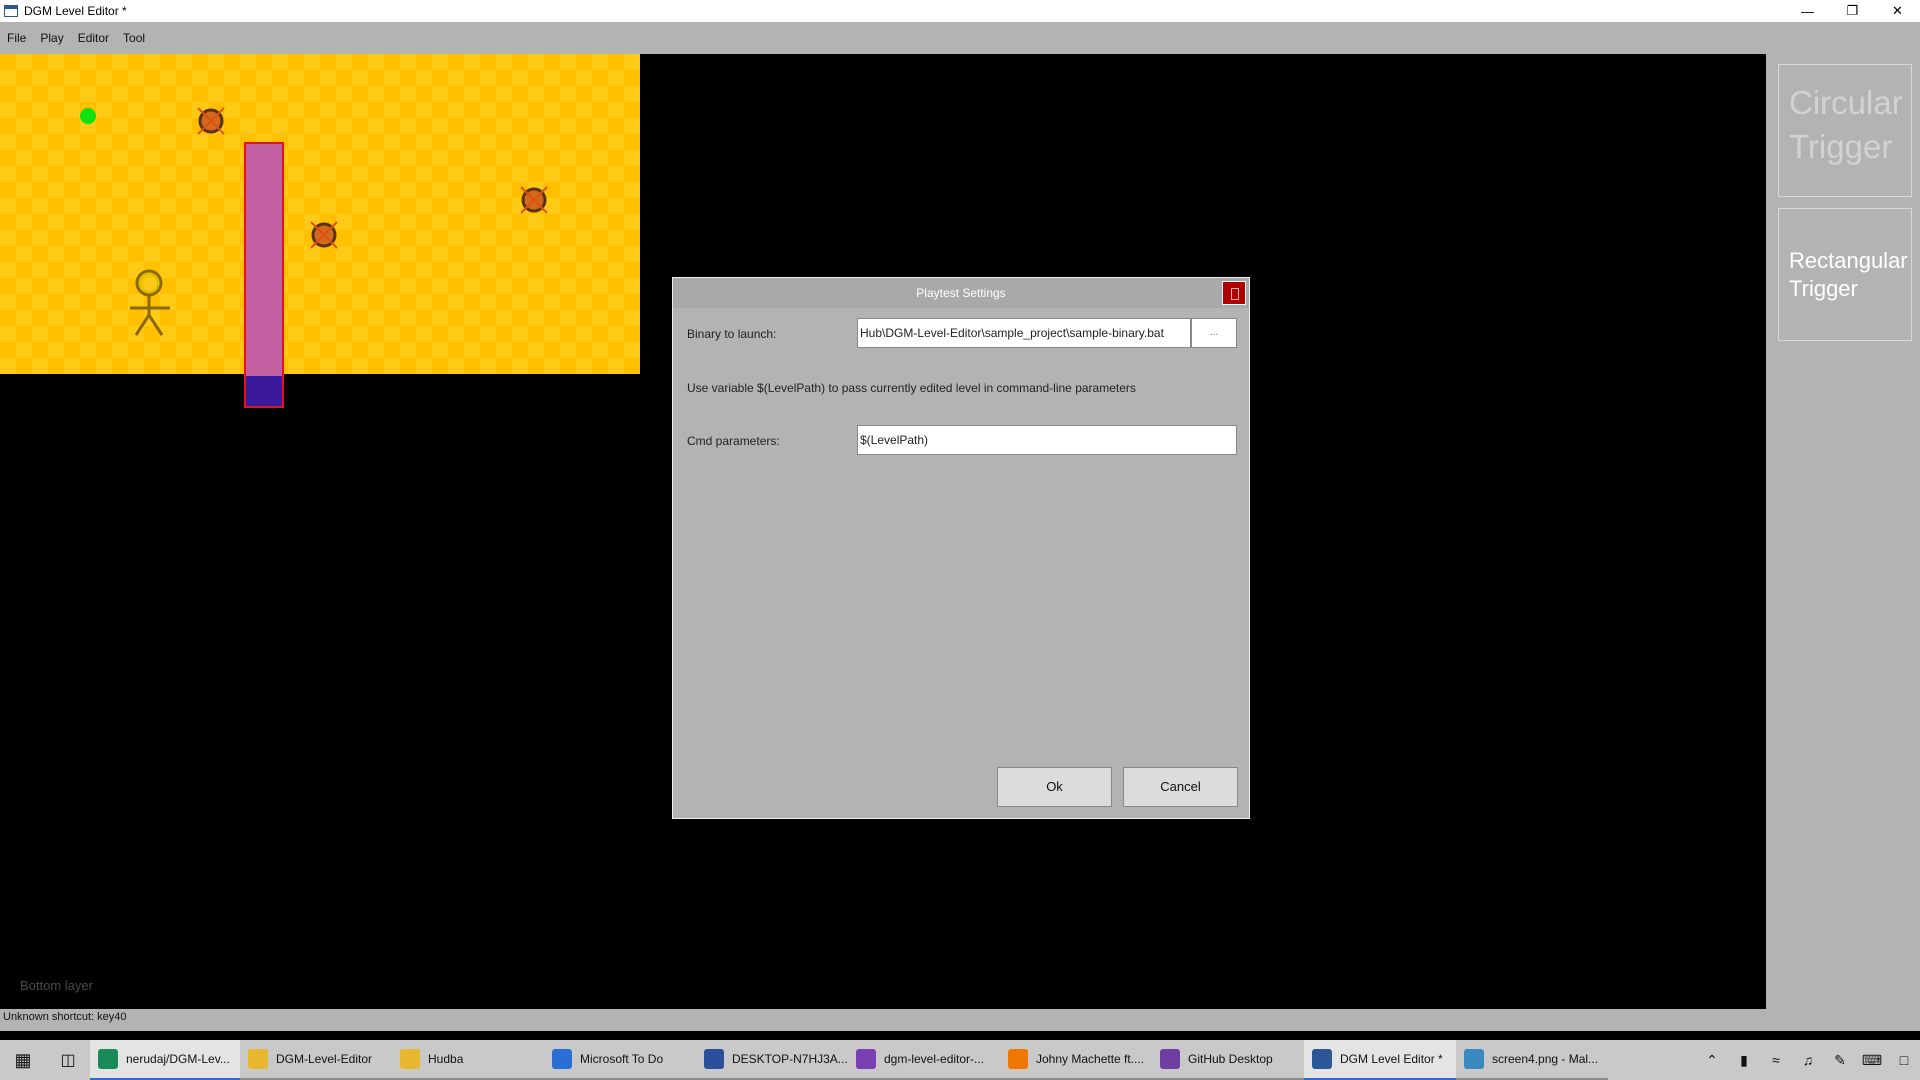 Image resolution: width=1920 pixels, height=1080 pixels. What do you see at coordinates (1054, 787) in the screenshot?
I see `ok-button: Ok` at bounding box center [1054, 787].